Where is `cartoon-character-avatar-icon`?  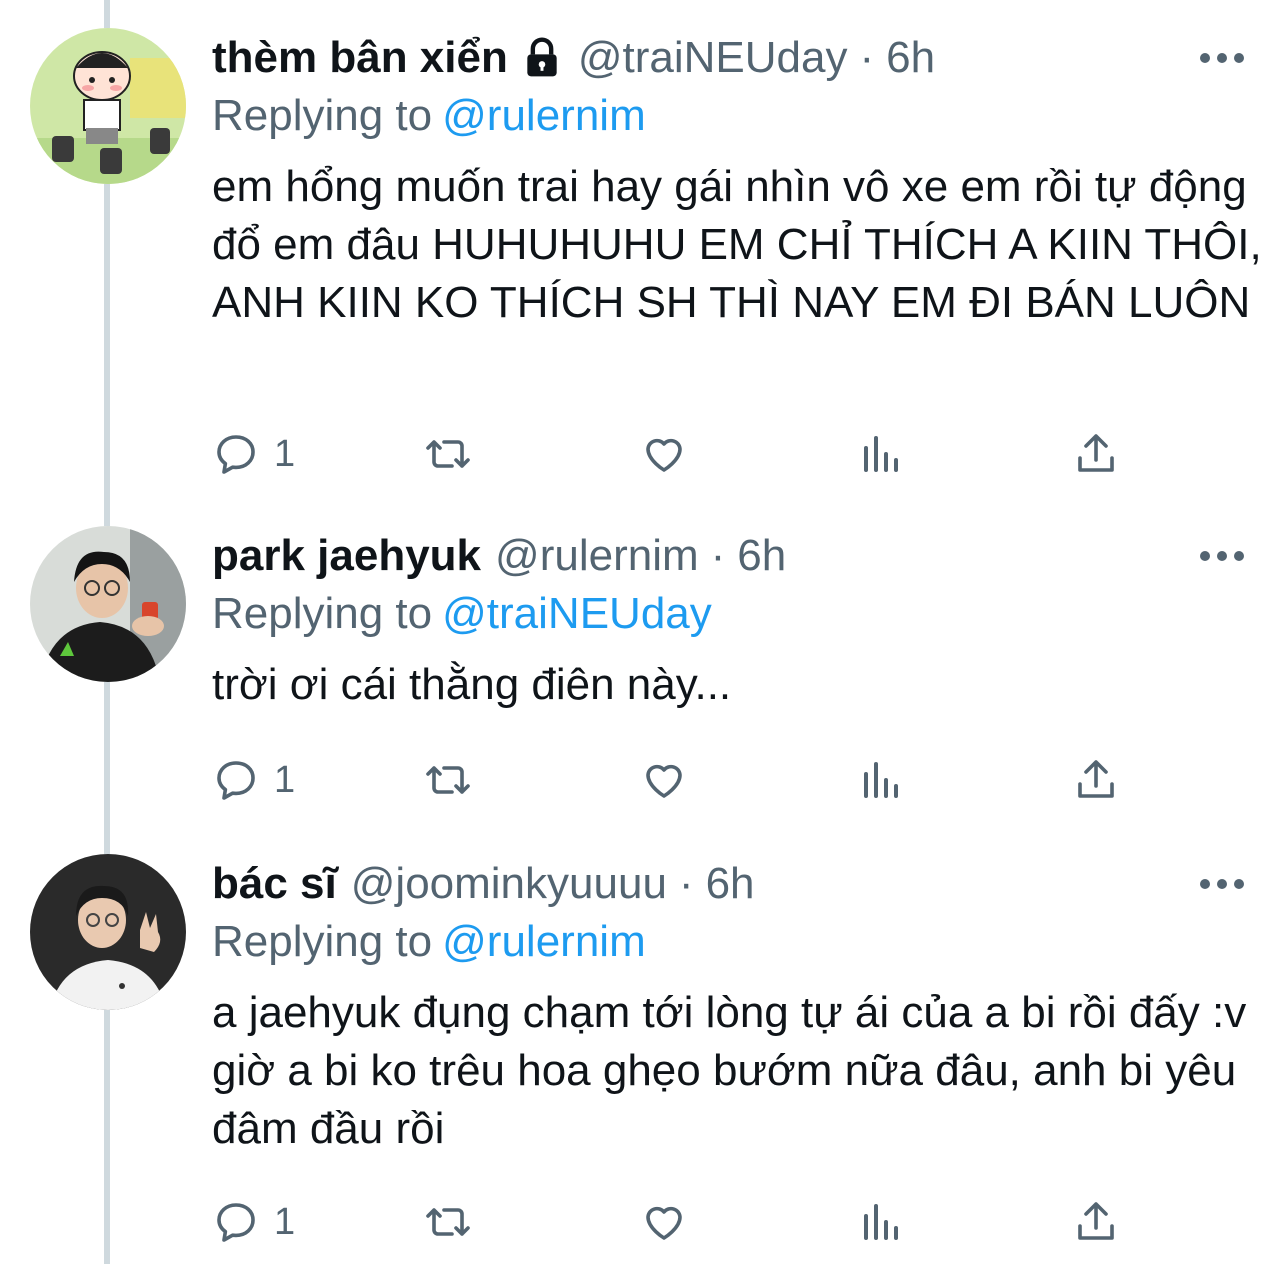 cartoon-character-avatar-icon is located at coordinates (108, 106).